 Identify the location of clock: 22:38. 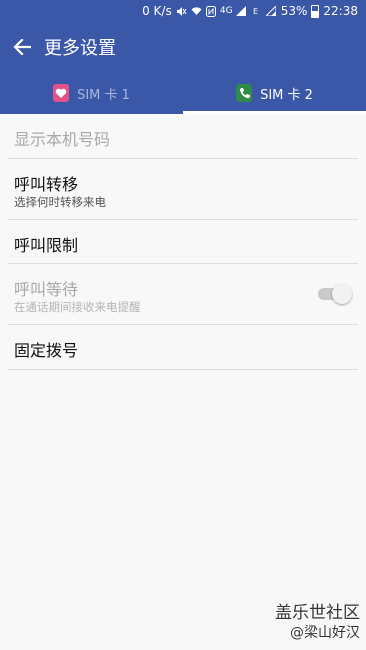
(340, 11).